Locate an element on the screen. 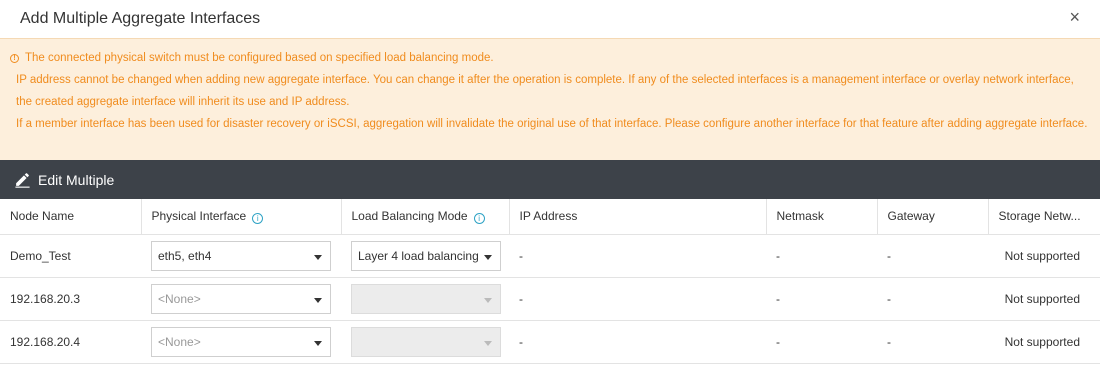  pencil-icon is located at coordinates (22, 180).